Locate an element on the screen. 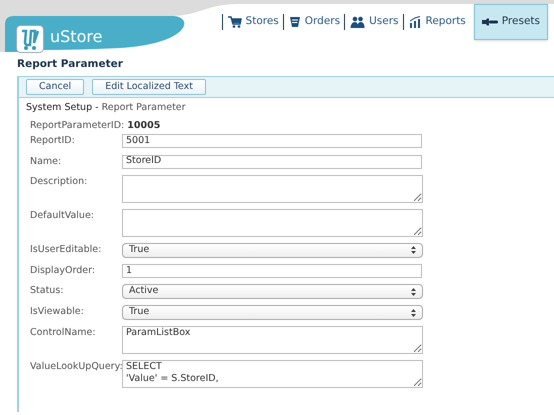 Image resolution: width=554 pixels, height=415 pixels. field-label: Name: is located at coordinates (46, 161).